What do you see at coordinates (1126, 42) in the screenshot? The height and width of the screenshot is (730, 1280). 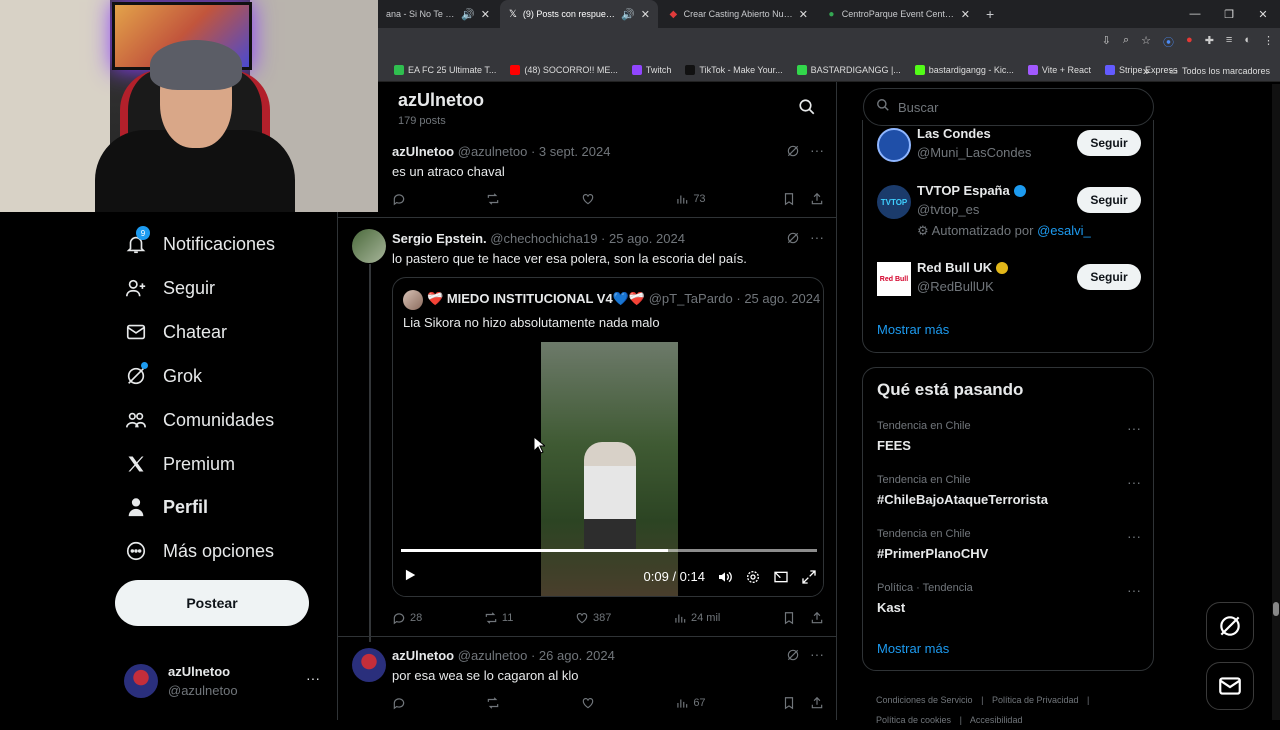 I see `zoom-icon: ⌕` at bounding box center [1126, 42].